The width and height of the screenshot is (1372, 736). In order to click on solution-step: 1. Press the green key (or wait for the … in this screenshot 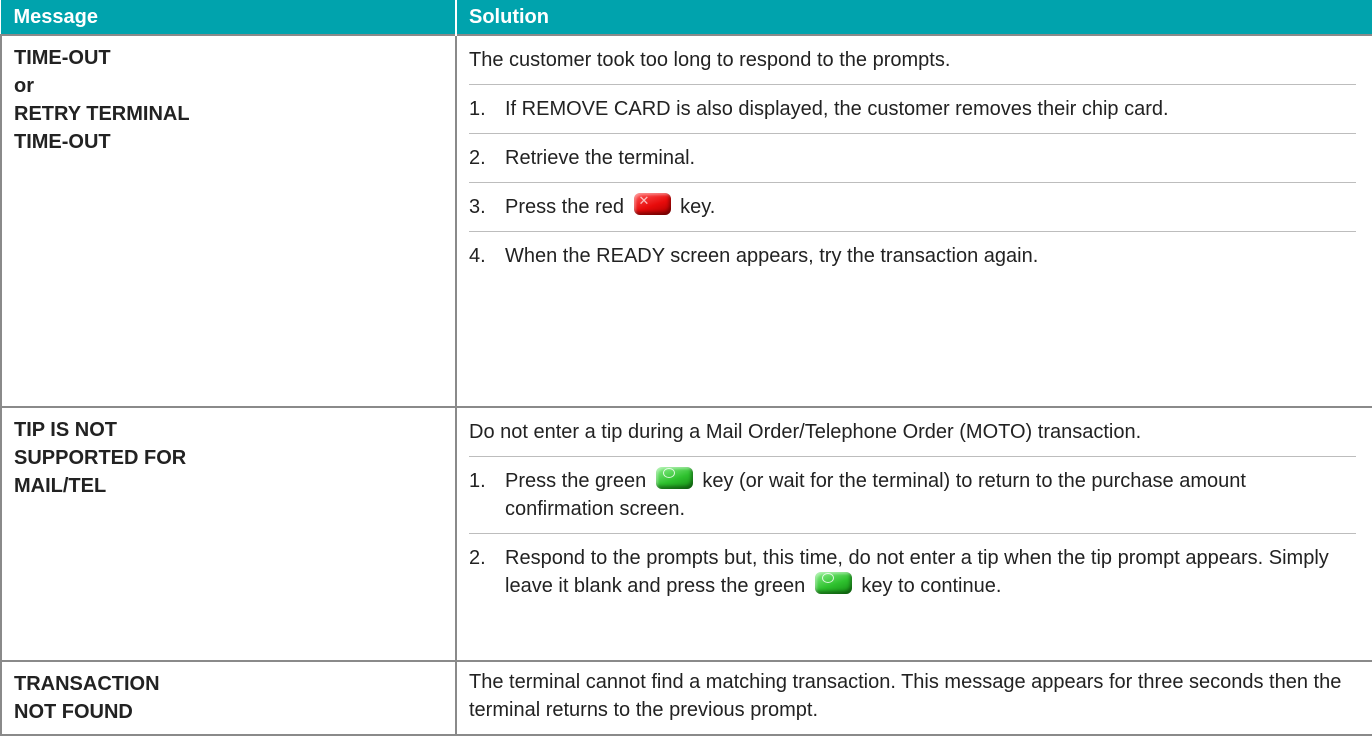, I will do `click(912, 495)`.